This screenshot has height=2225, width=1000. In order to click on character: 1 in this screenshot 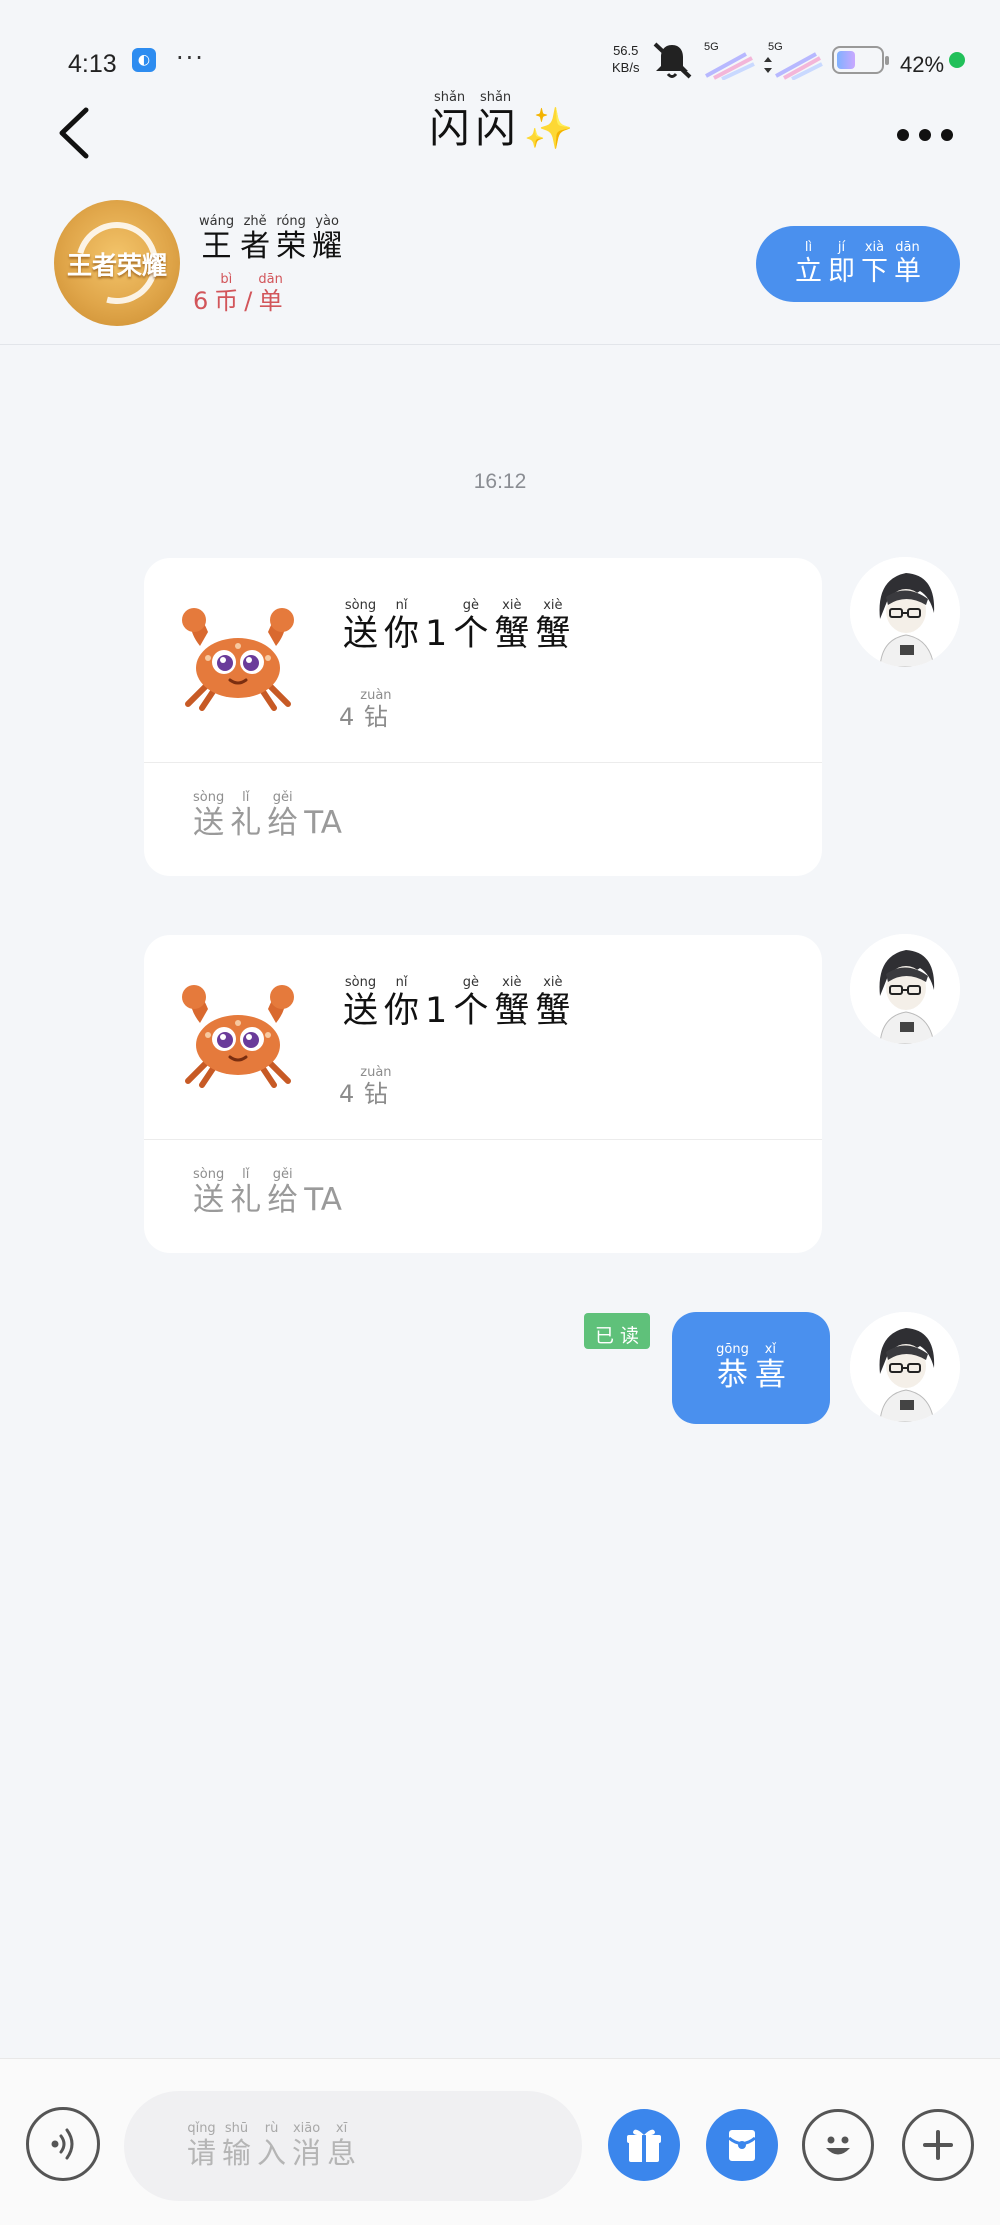, I will do `click(436, 1011)`.